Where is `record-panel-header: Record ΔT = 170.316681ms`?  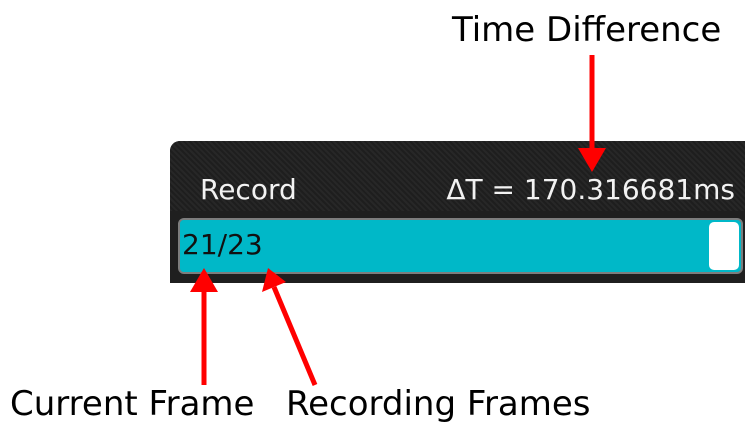 record-panel-header: Record ΔT = 170.316681ms is located at coordinates (457, 176).